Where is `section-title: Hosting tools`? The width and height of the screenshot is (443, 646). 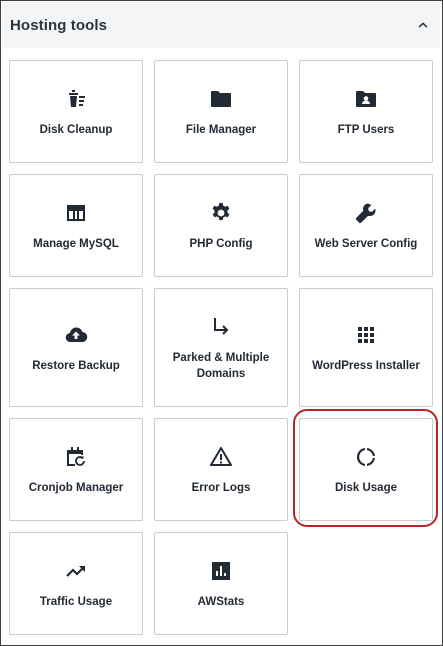 section-title: Hosting tools is located at coordinates (59, 25).